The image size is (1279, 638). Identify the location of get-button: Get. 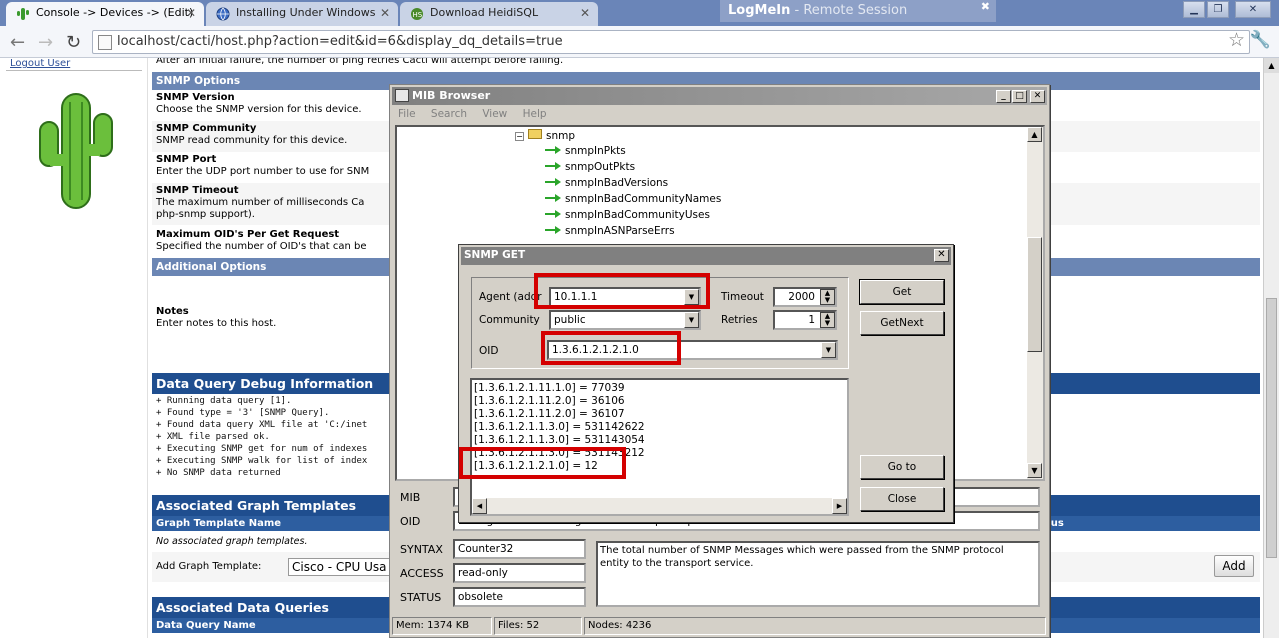
(902, 292).